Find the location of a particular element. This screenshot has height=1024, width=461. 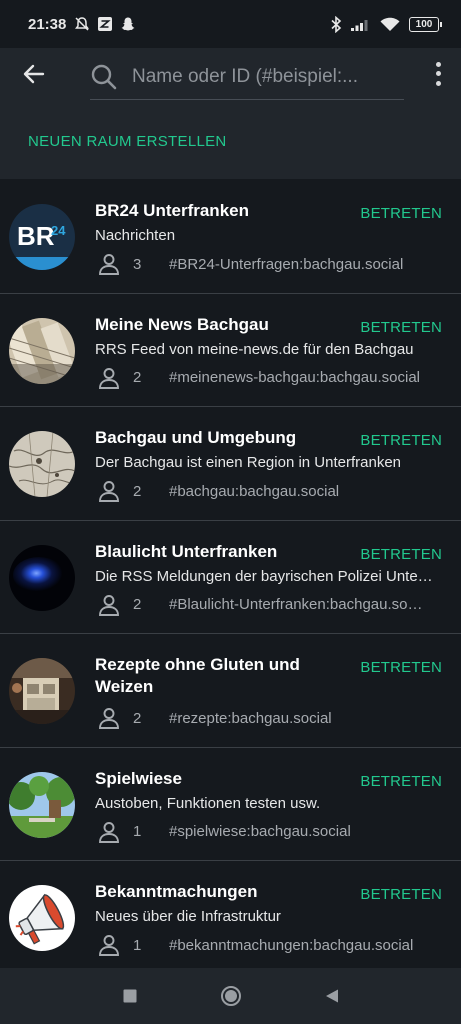

room-meta: 2 #rezepte:bachgau.social is located at coordinates (267, 718).